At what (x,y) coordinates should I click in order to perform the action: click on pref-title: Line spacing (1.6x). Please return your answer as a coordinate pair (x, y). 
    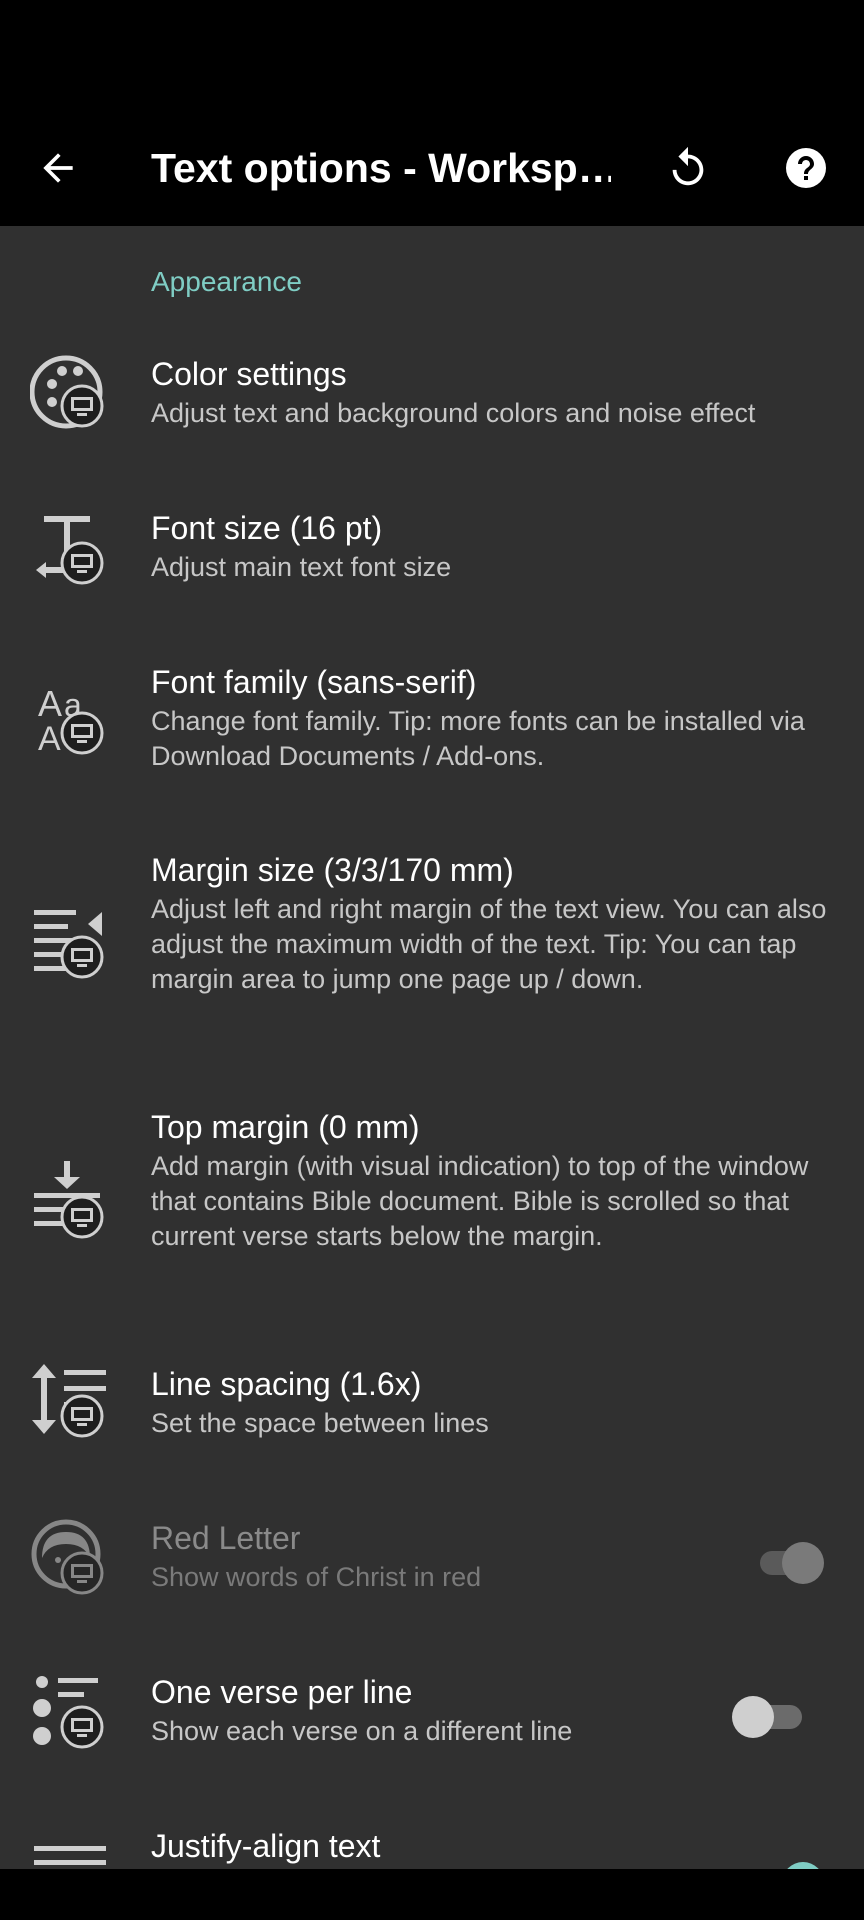
    Looking at the image, I should click on (286, 1384).